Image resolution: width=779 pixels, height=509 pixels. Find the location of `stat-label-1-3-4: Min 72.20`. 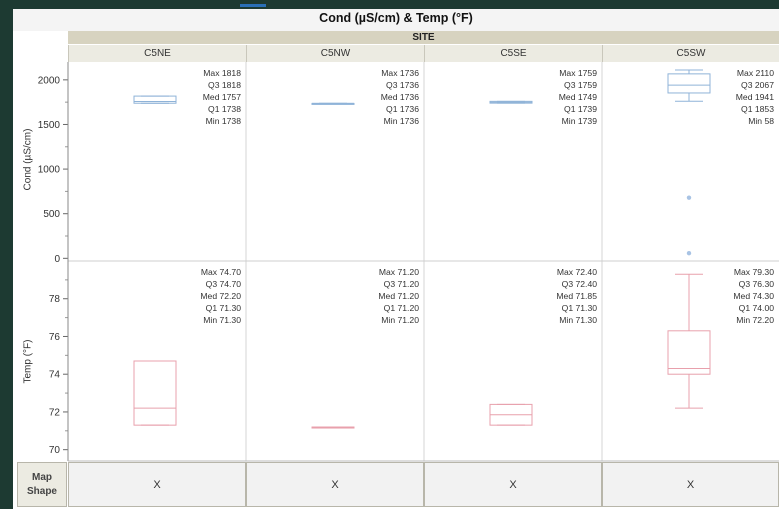

stat-label-1-3-4: Min 72.20 is located at coordinates (755, 320).